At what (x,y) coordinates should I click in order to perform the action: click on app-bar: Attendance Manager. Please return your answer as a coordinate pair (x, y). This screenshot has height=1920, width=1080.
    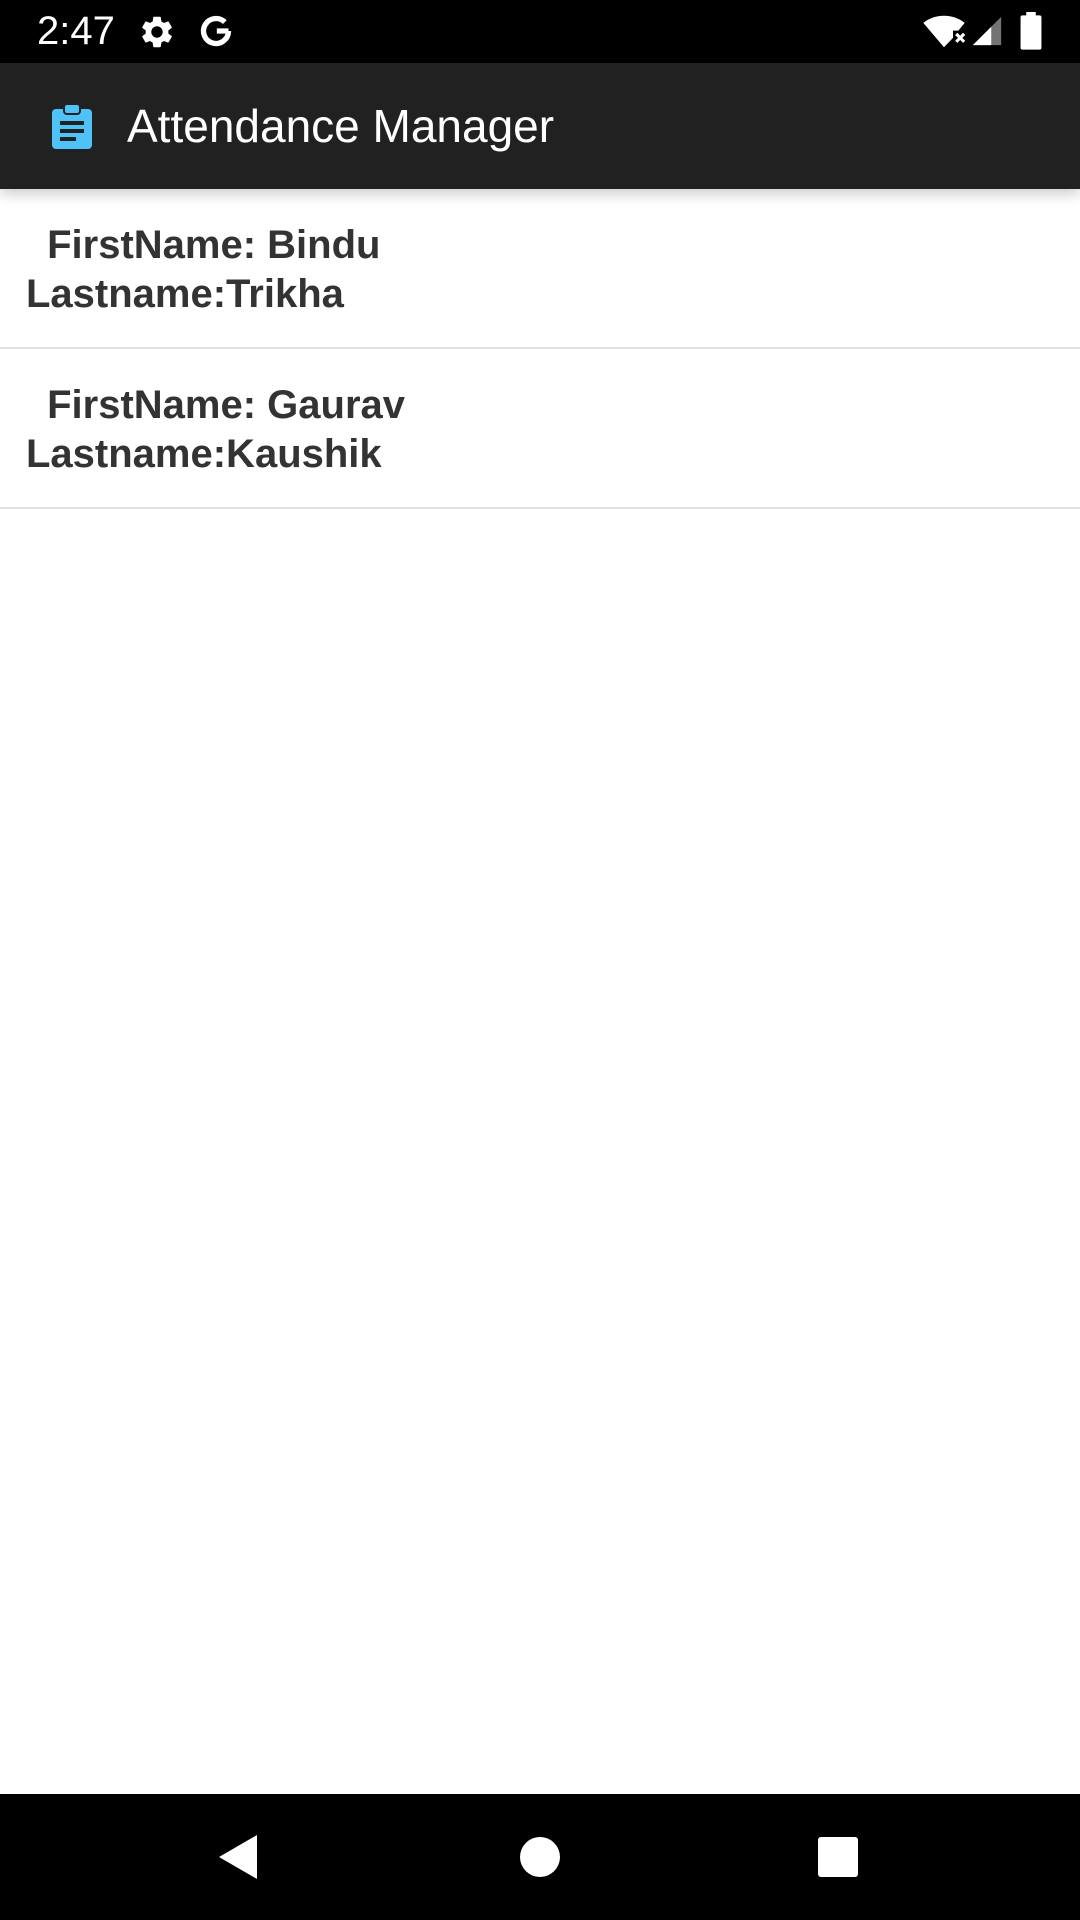
    Looking at the image, I should click on (540, 126).